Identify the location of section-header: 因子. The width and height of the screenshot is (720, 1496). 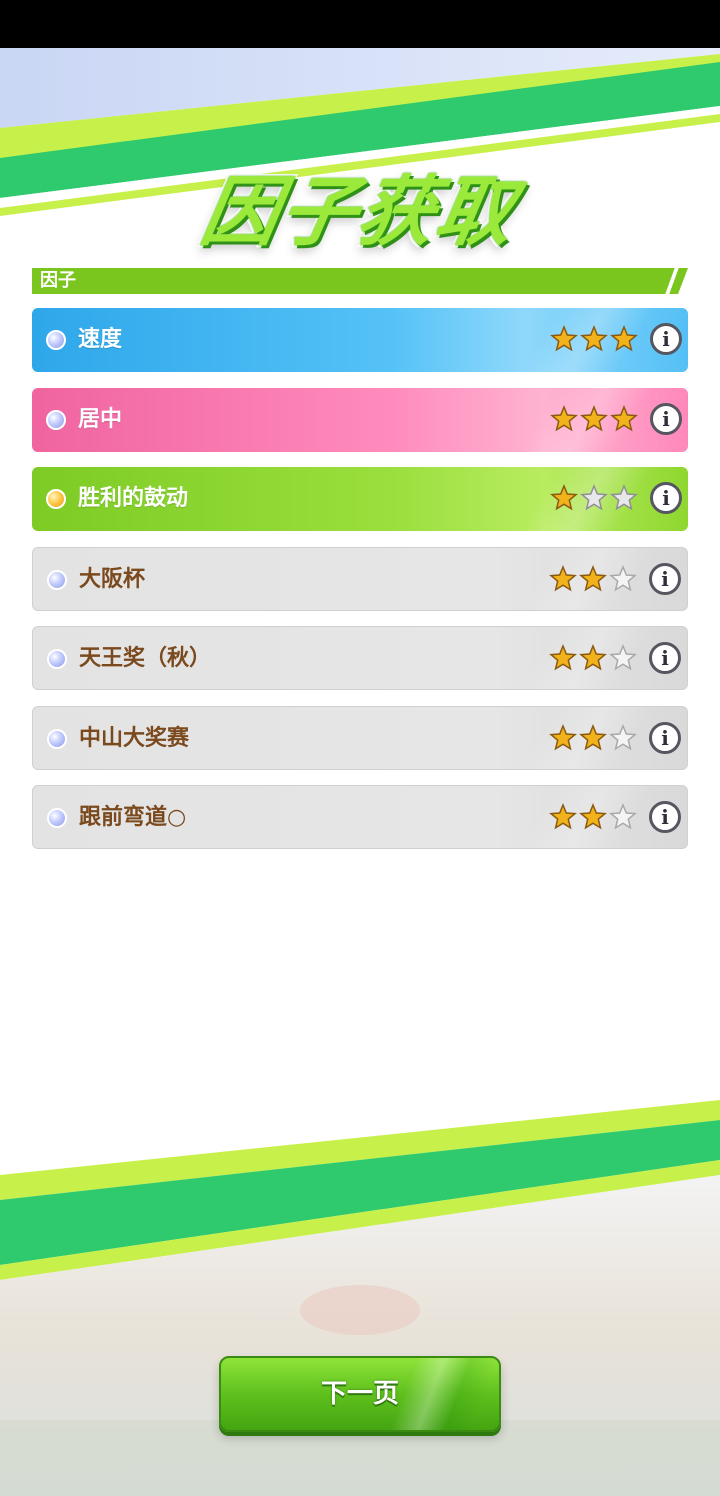
(360, 281).